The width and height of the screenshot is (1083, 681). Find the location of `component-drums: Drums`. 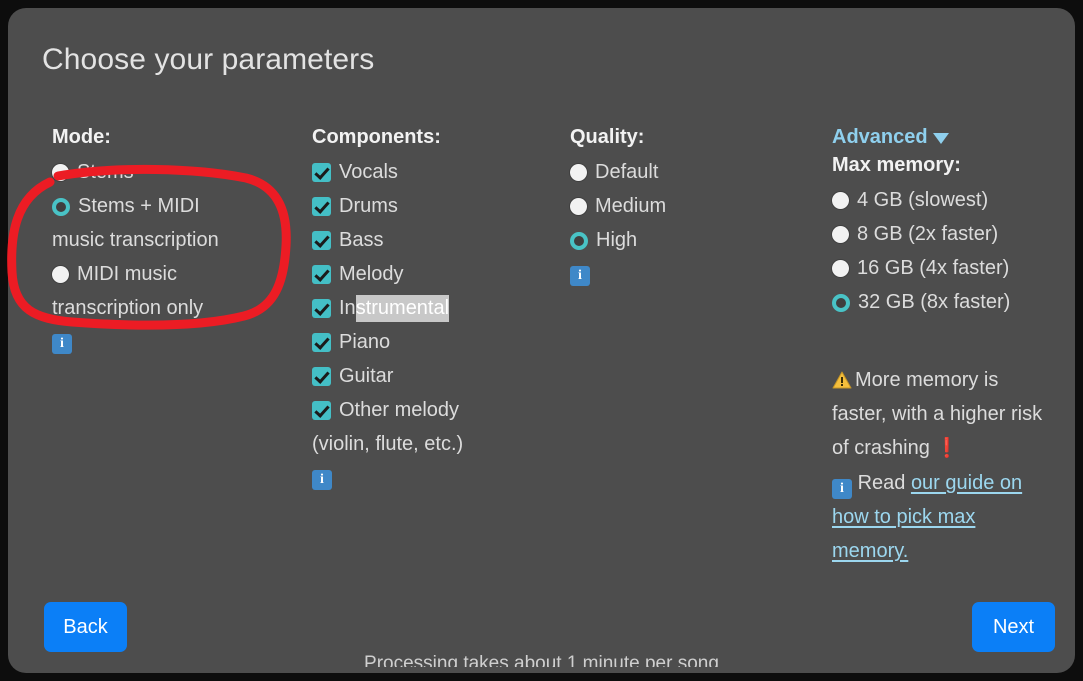

component-drums: Drums is located at coordinates (437, 206).